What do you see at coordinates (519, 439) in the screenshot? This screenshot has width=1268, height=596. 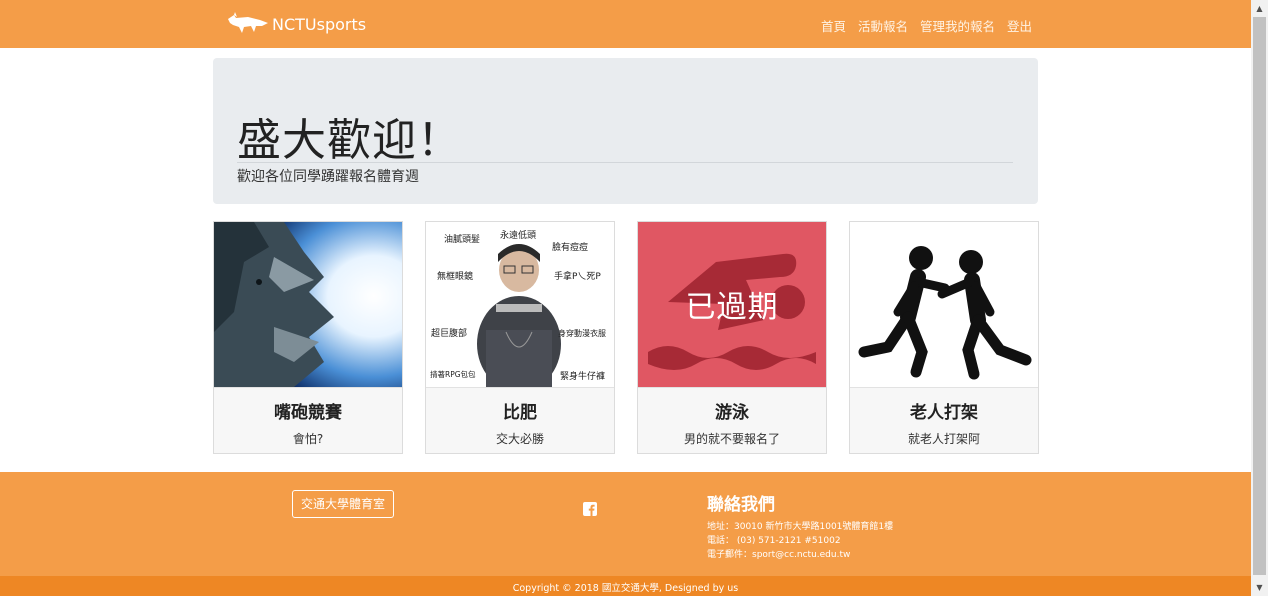 I see `card-text: 交大必勝` at bounding box center [519, 439].